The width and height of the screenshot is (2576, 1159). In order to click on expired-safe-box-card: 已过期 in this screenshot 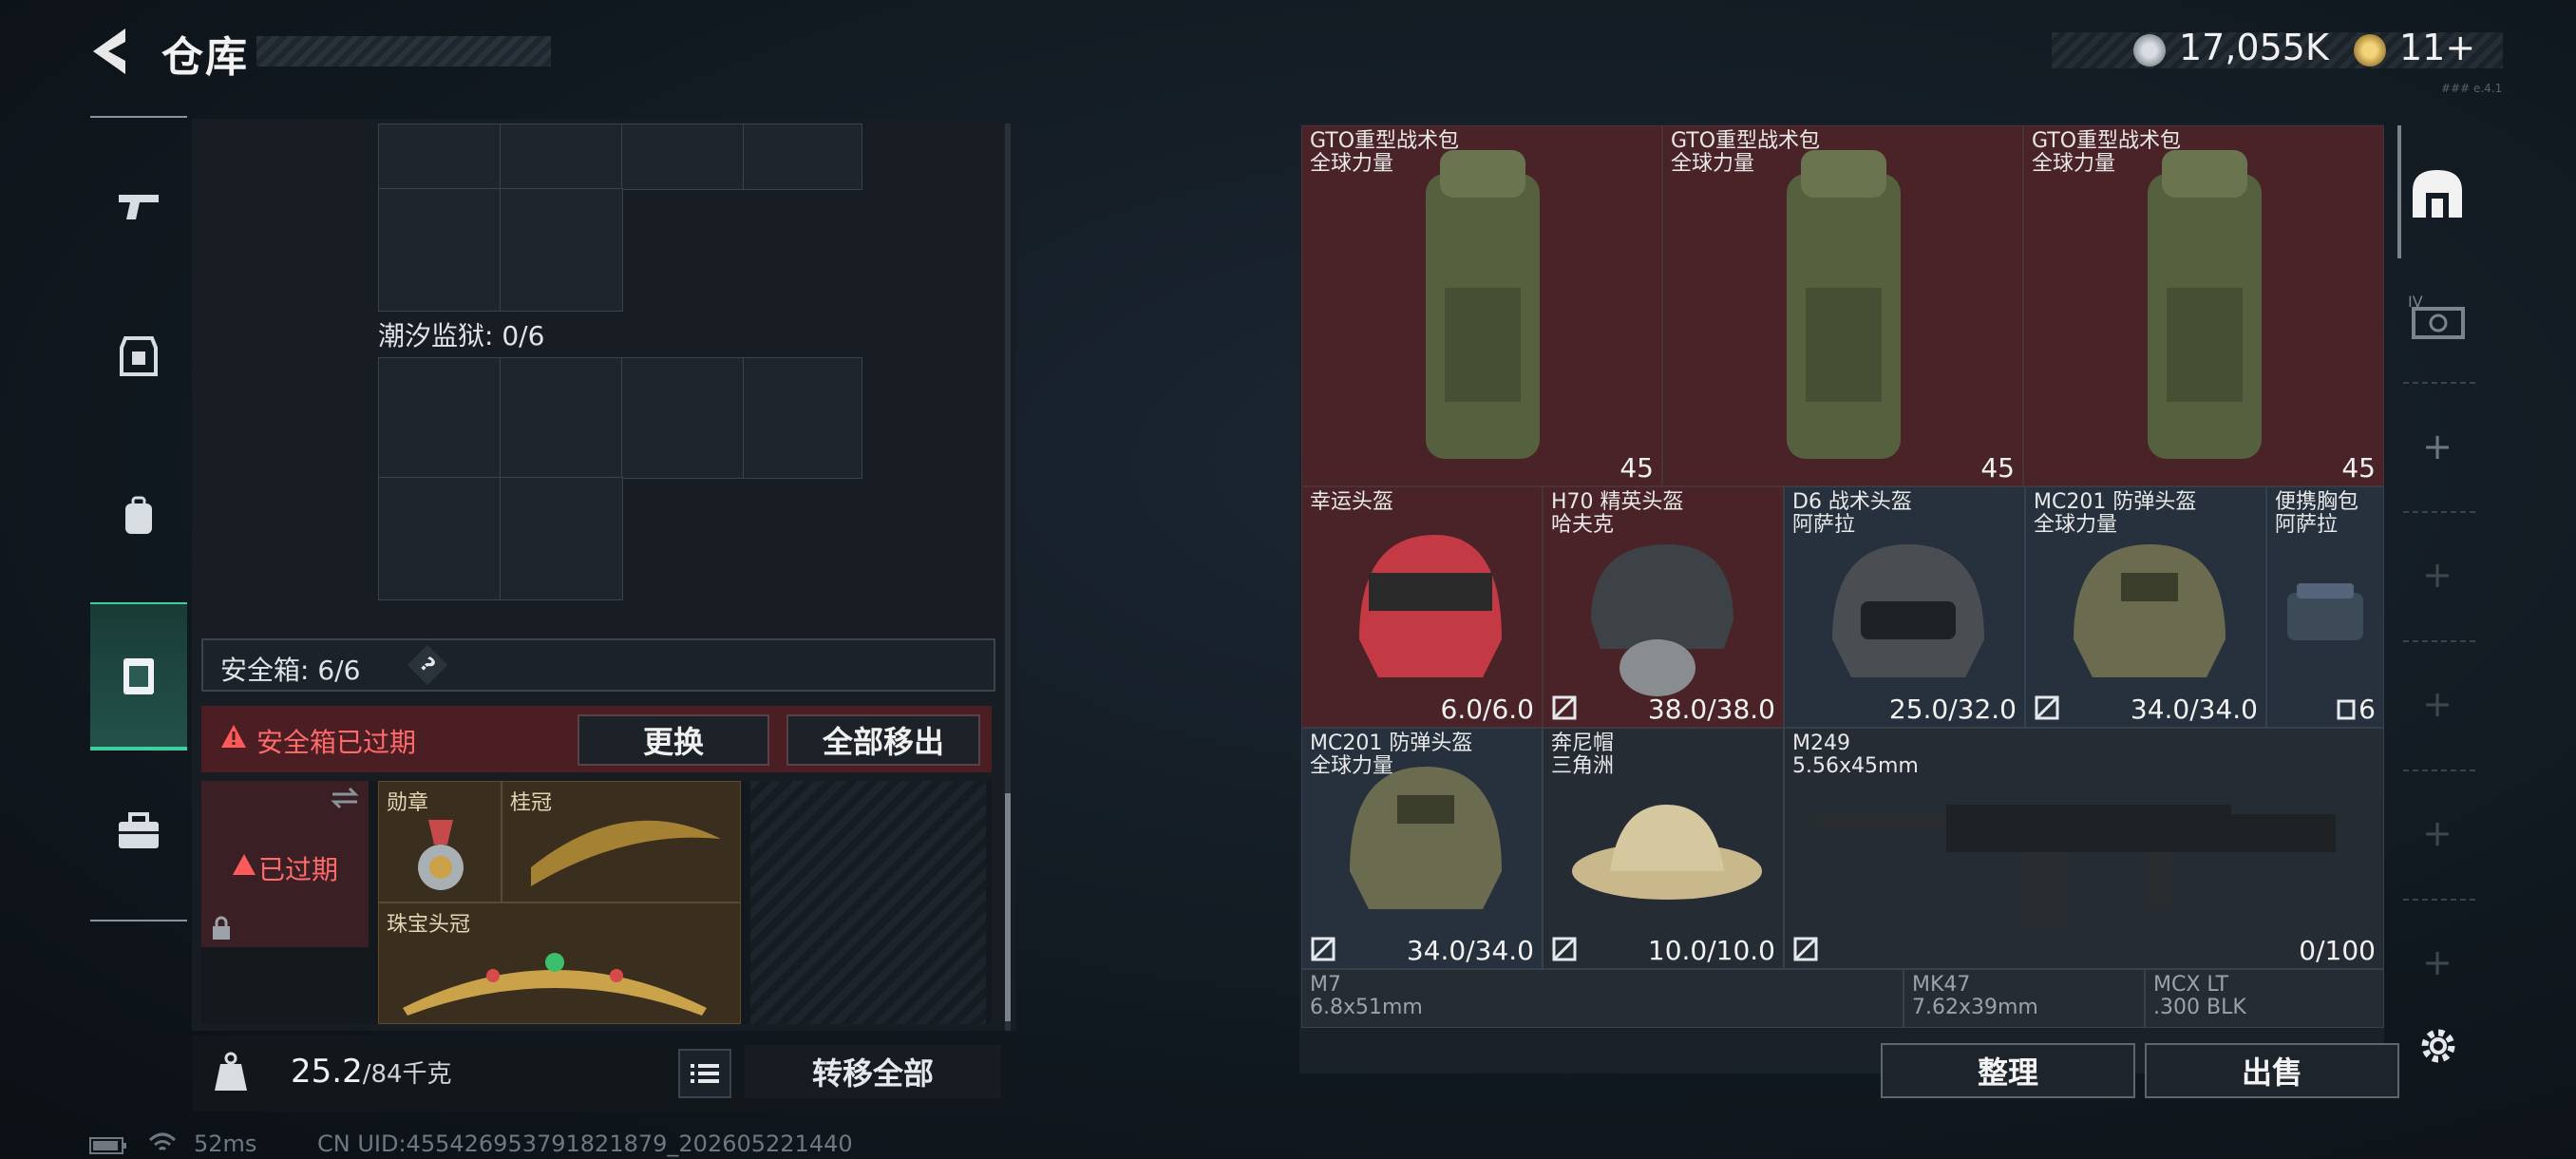, I will do `click(285, 864)`.